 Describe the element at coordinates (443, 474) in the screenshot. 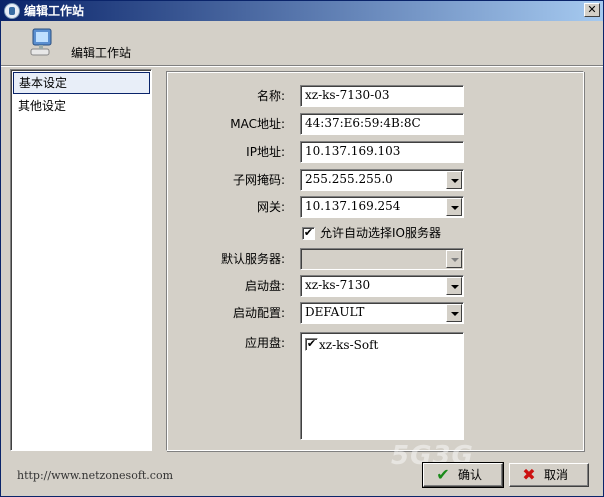

I see `checkmark-icon: ✔` at that location.